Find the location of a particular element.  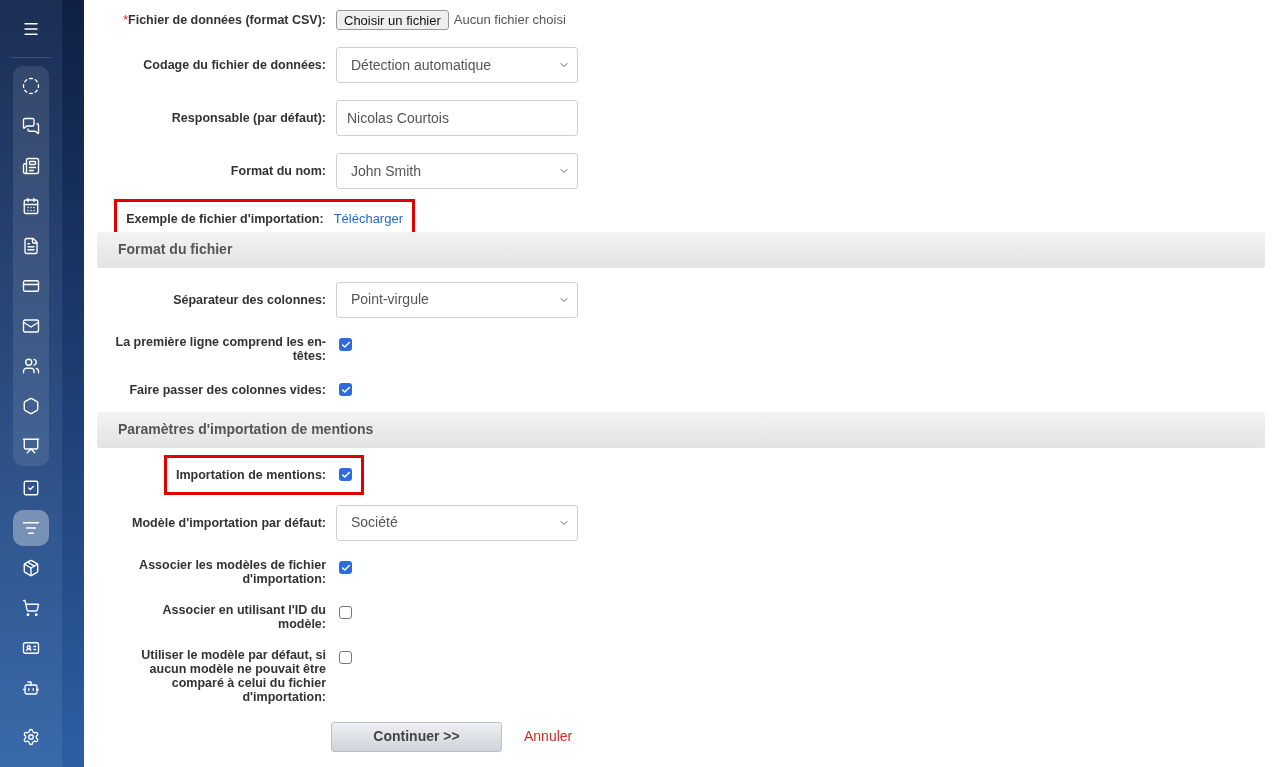

download-link: Télécharger is located at coordinates (368, 219).